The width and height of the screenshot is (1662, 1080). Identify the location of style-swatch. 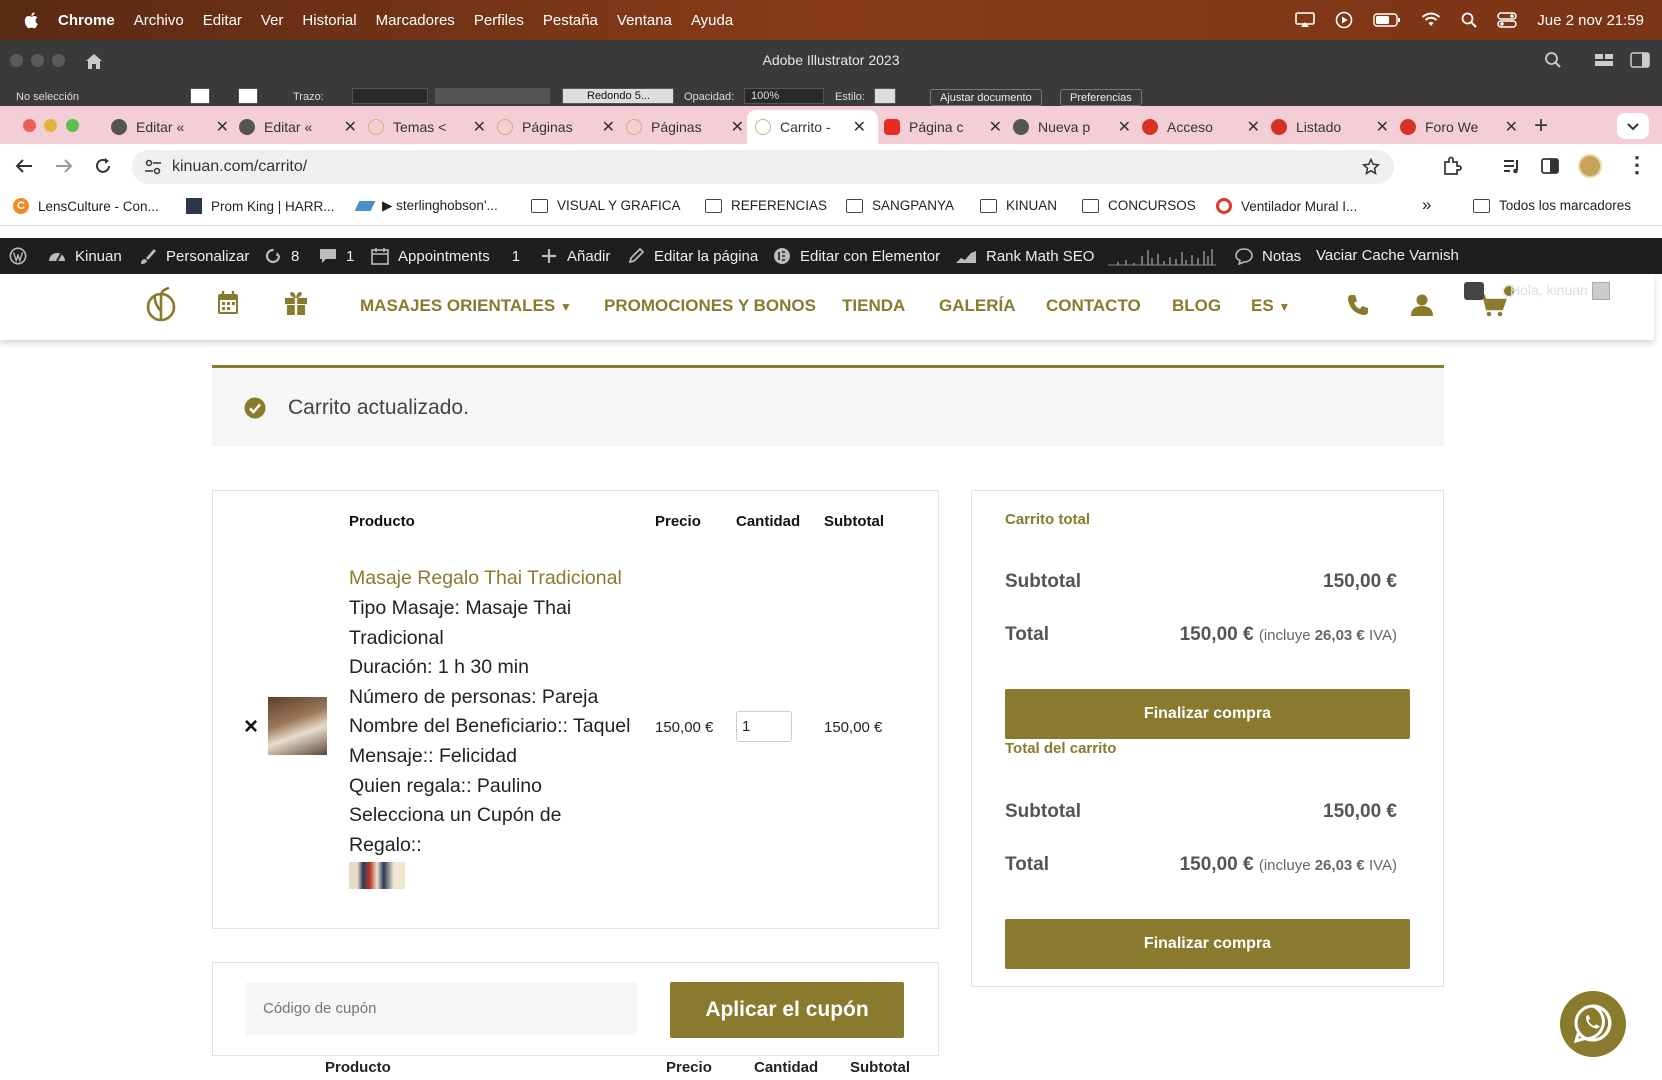
(885, 96).